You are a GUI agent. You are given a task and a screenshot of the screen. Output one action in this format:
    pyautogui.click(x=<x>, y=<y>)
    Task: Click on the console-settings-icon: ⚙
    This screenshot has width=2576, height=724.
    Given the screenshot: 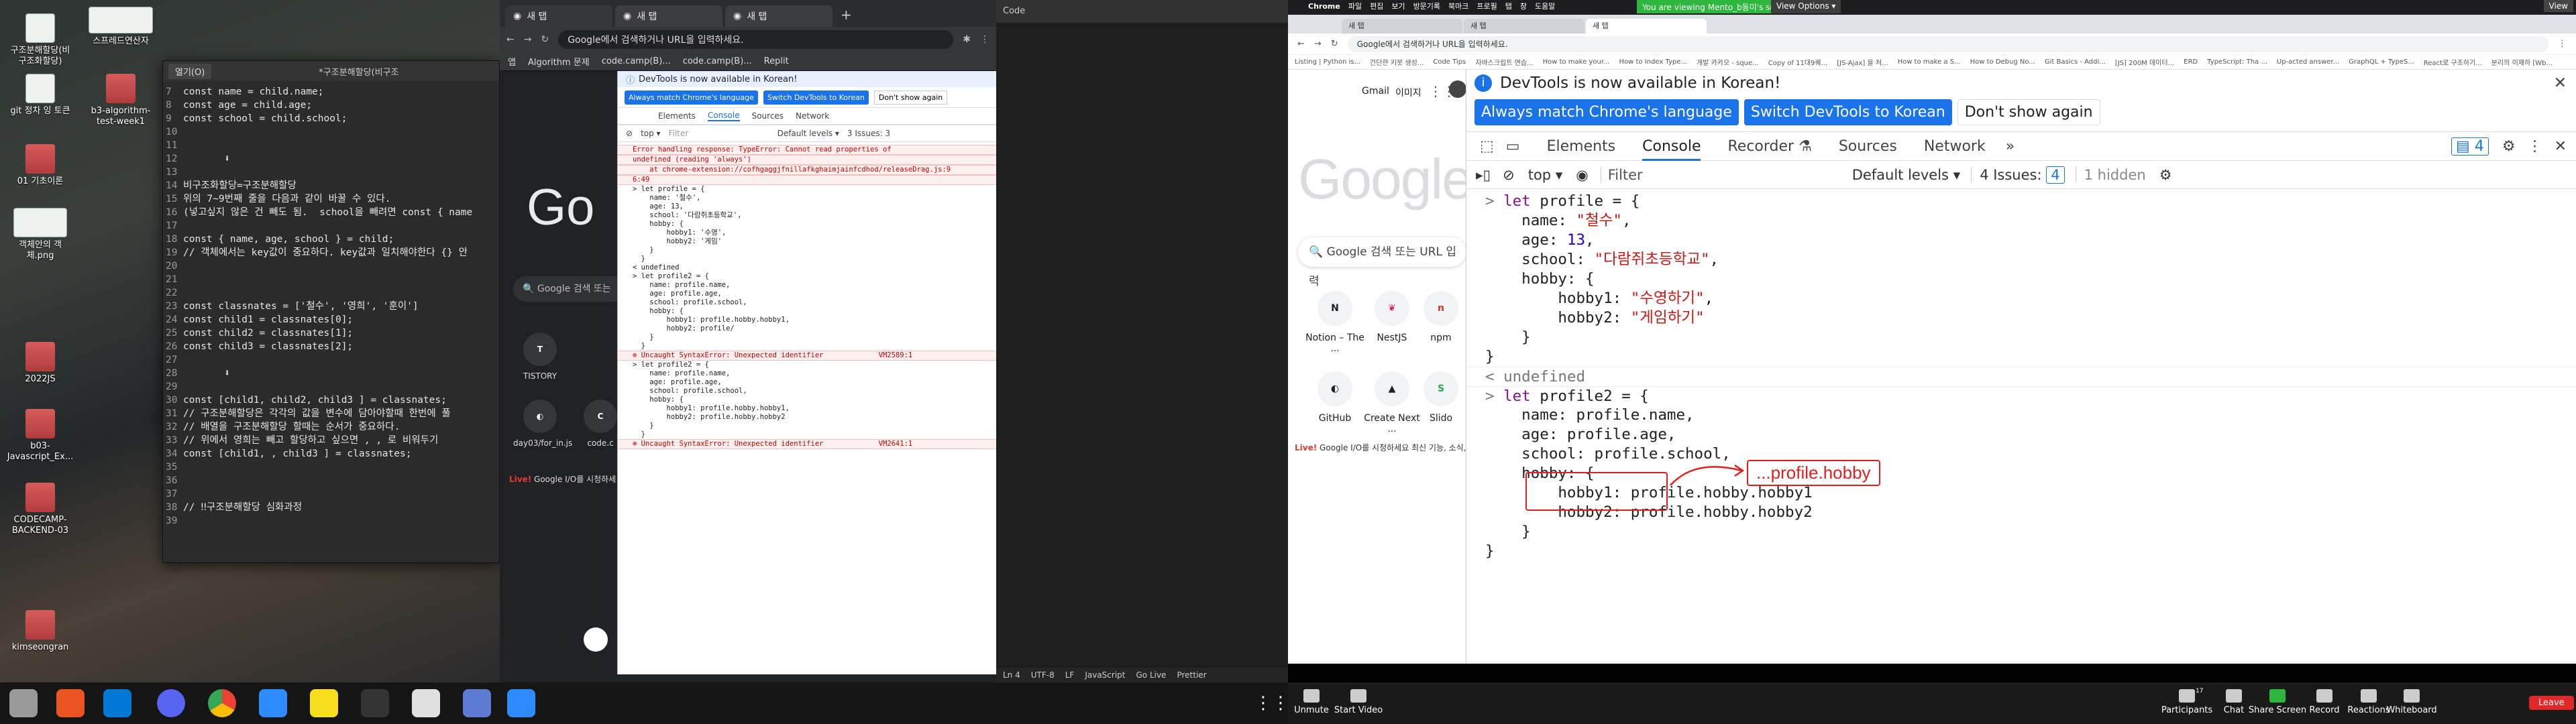 What is the action you would take?
    pyautogui.click(x=2165, y=175)
    